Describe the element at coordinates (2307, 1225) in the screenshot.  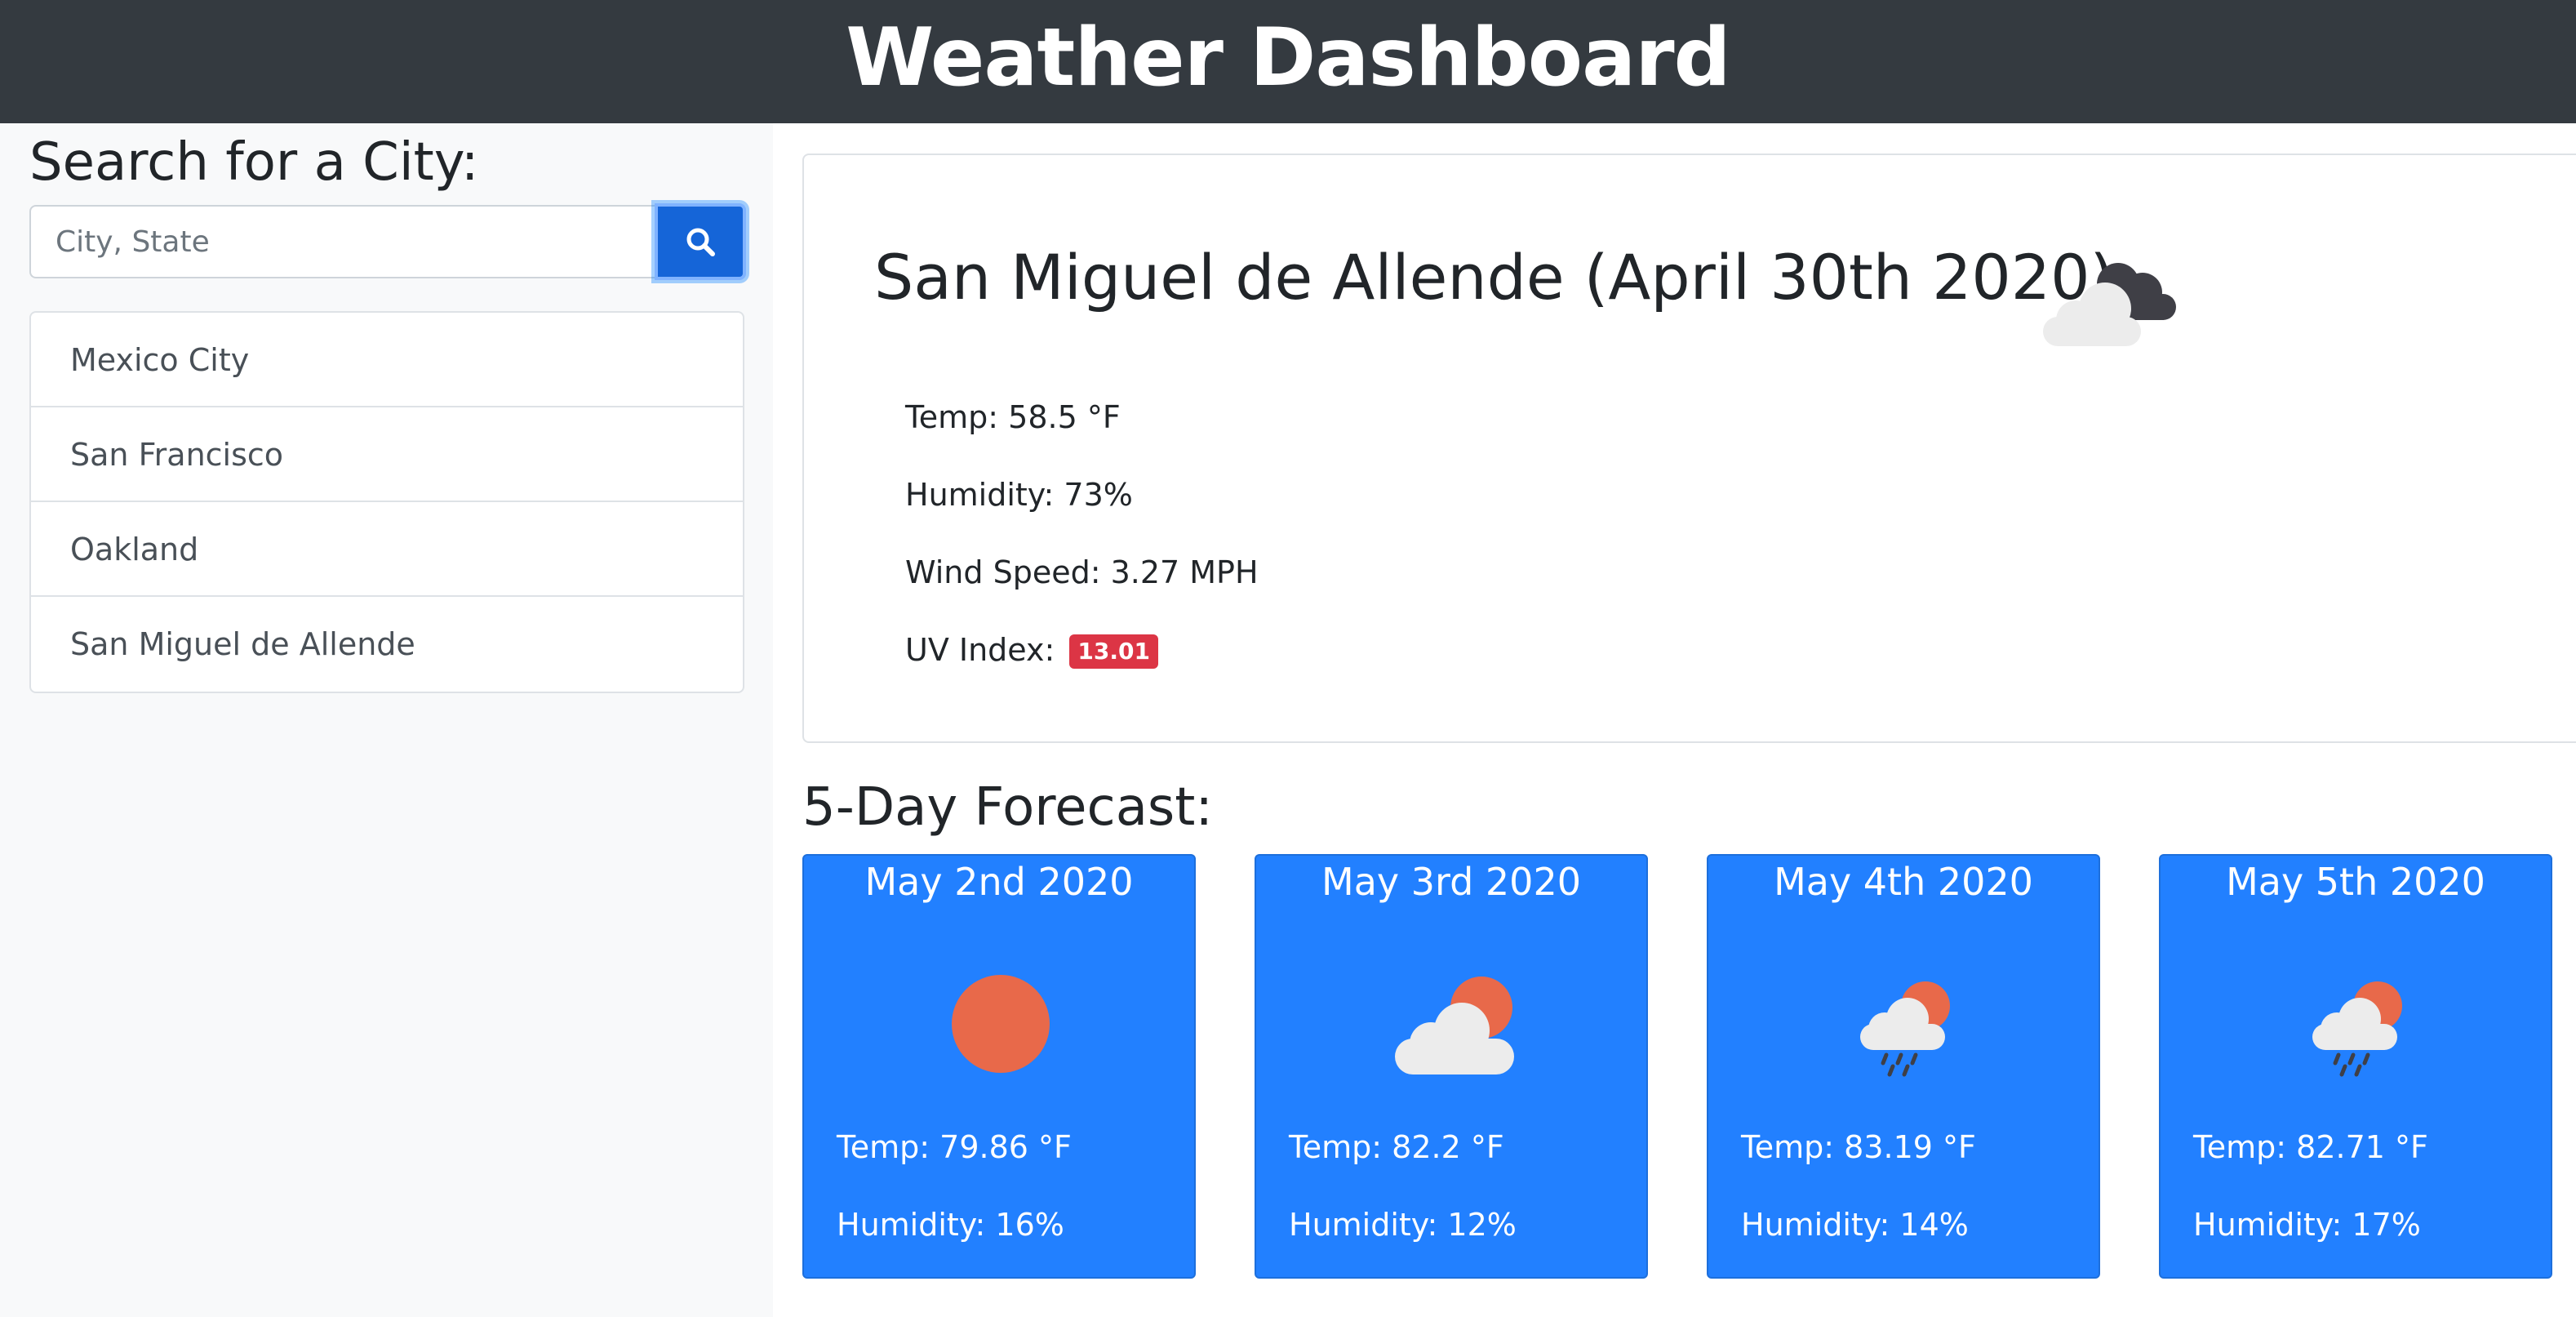
I see `forecast-humidity: Humidity: 17%` at that location.